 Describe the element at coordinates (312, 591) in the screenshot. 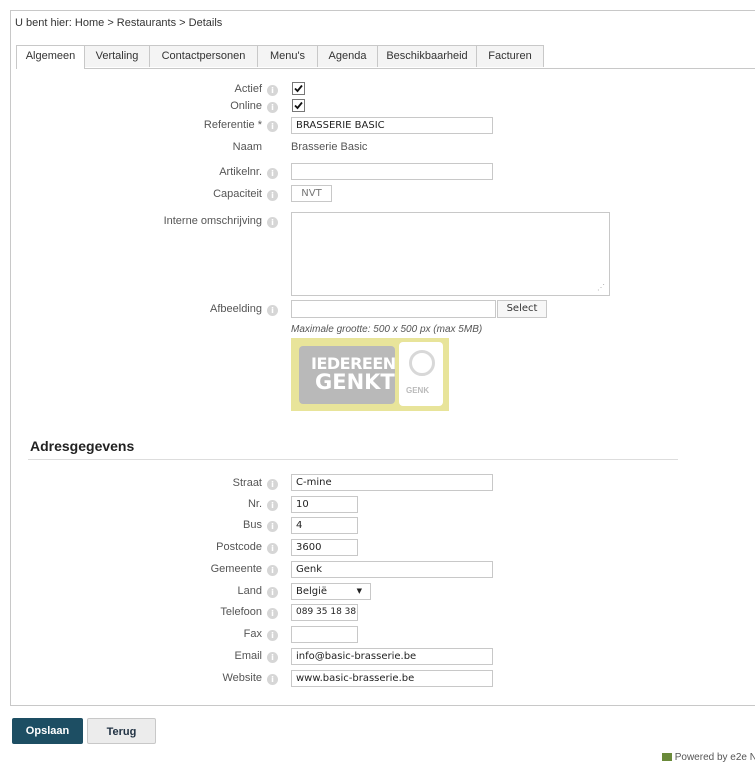

I see `land-selected-value: België` at that location.